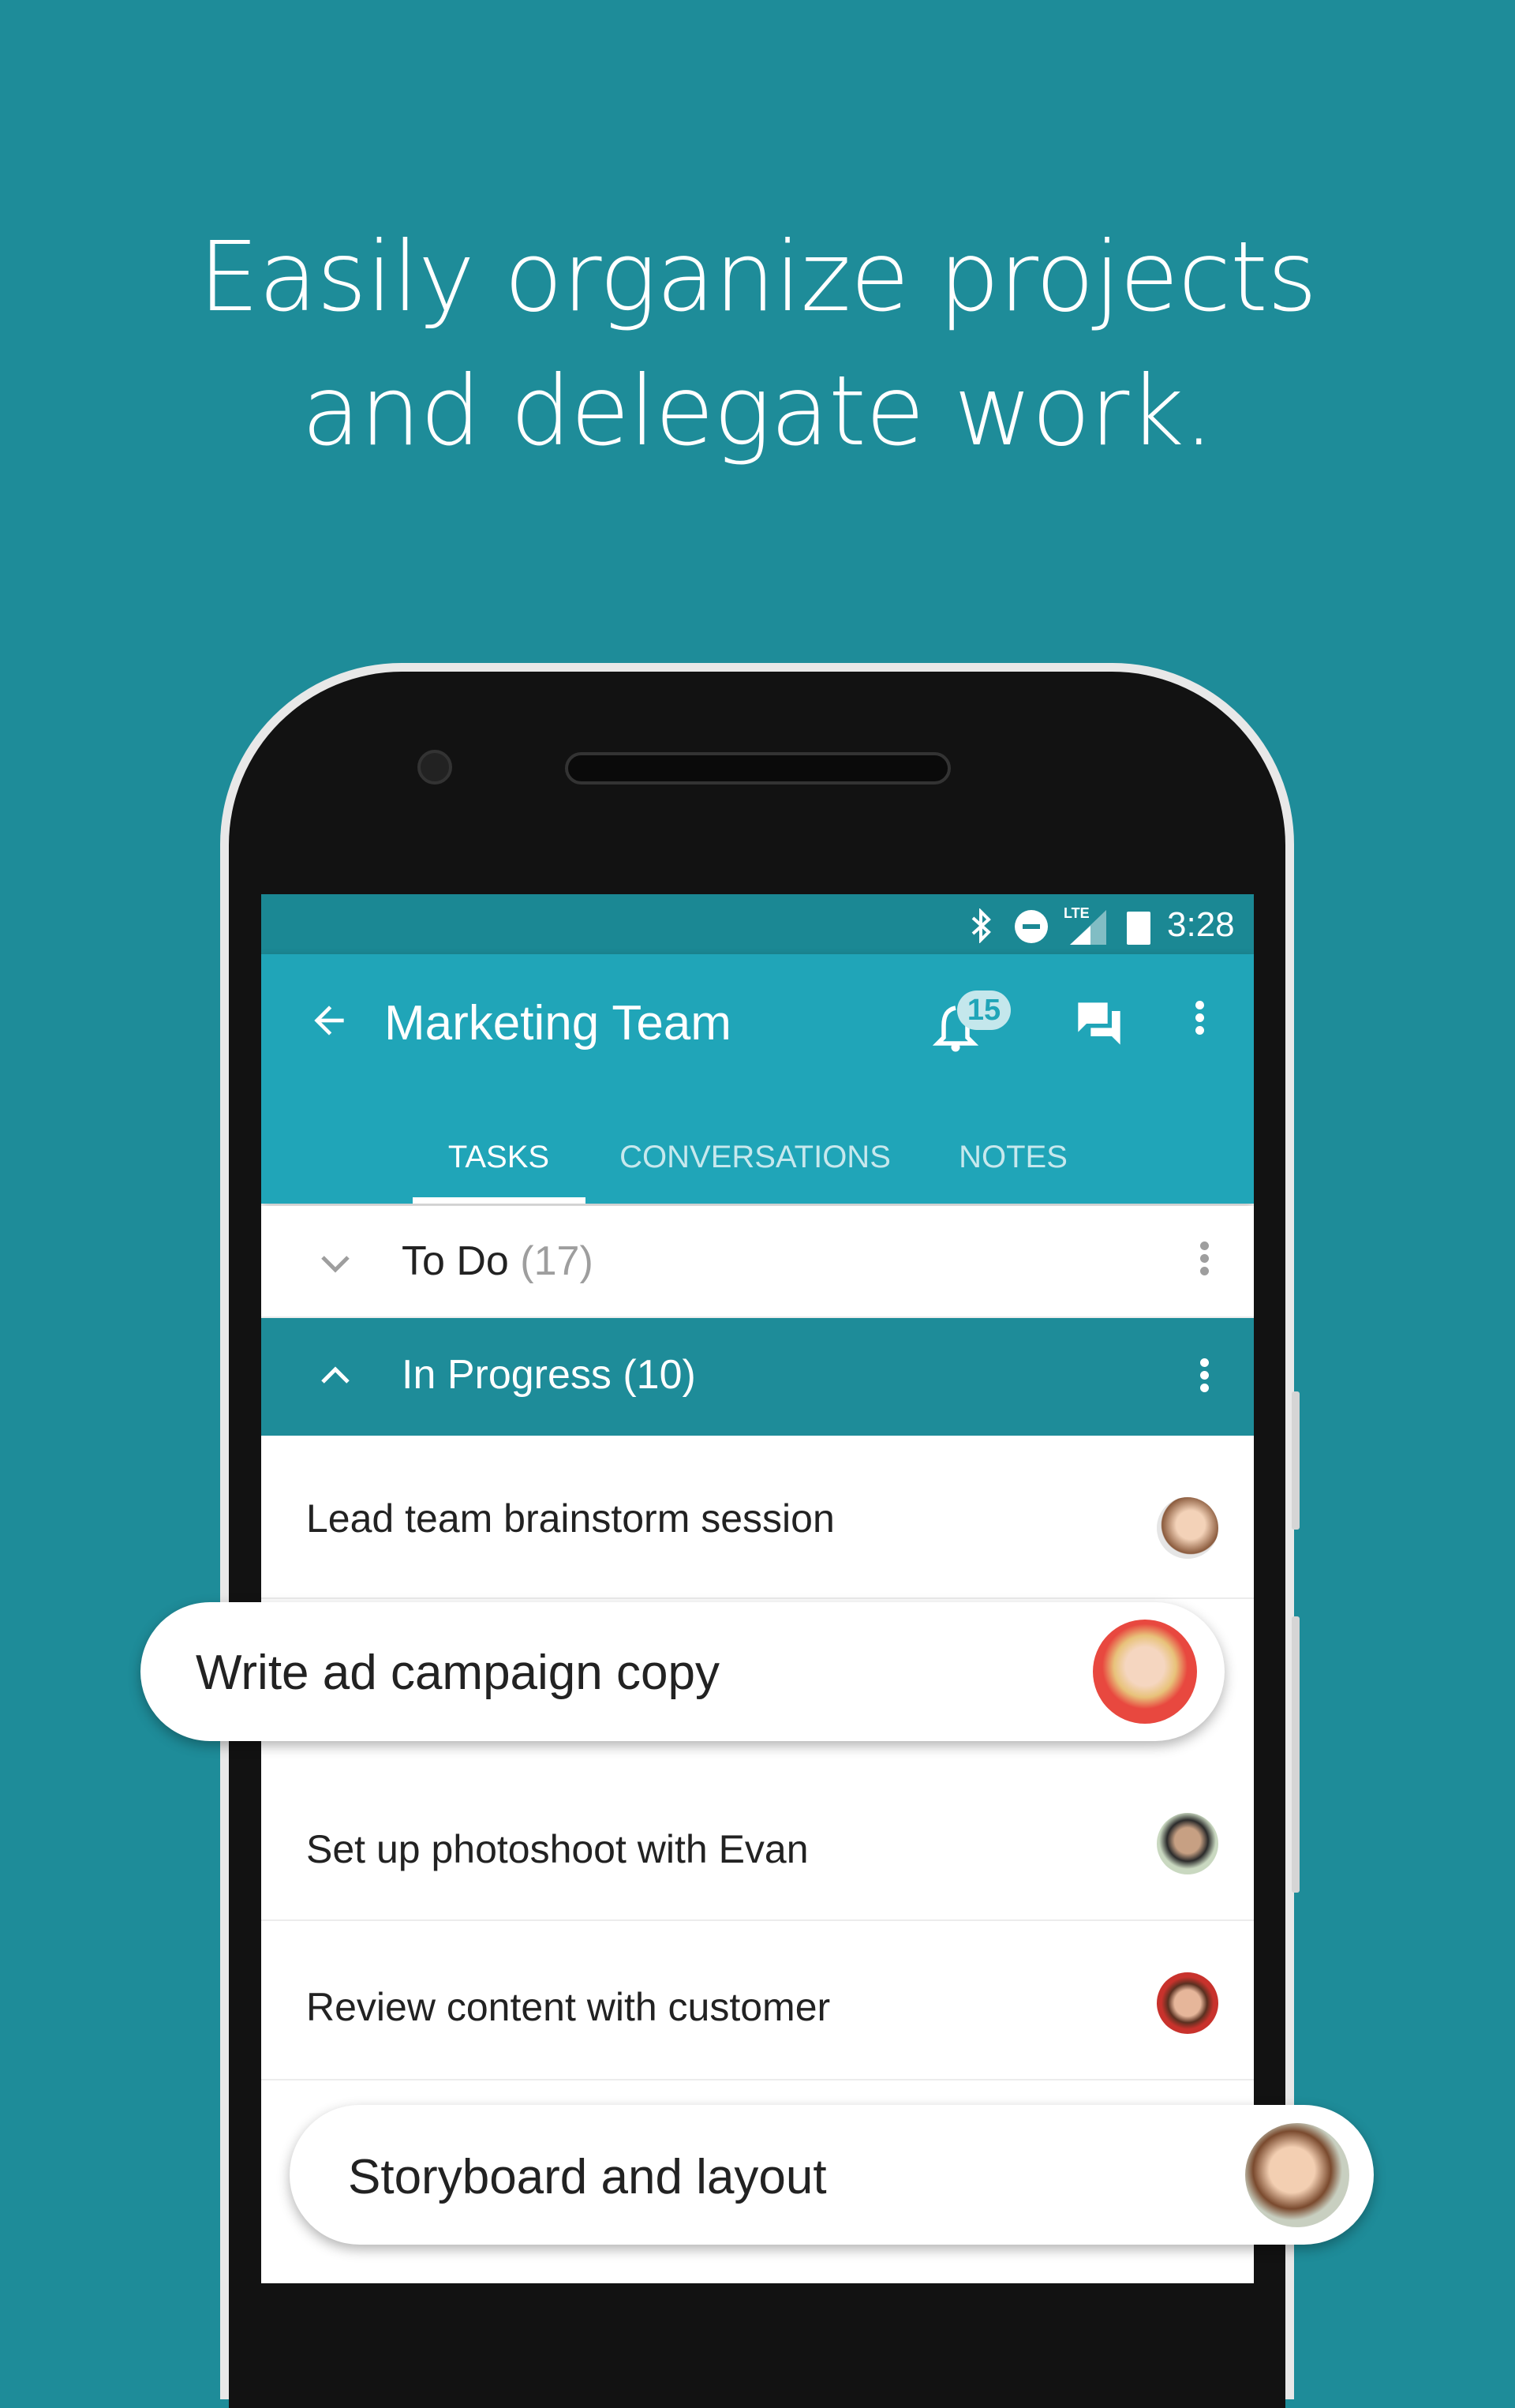 The width and height of the screenshot is (1515, 2408). I want to click on page-title: Marketing Team, so click(557, 1023).